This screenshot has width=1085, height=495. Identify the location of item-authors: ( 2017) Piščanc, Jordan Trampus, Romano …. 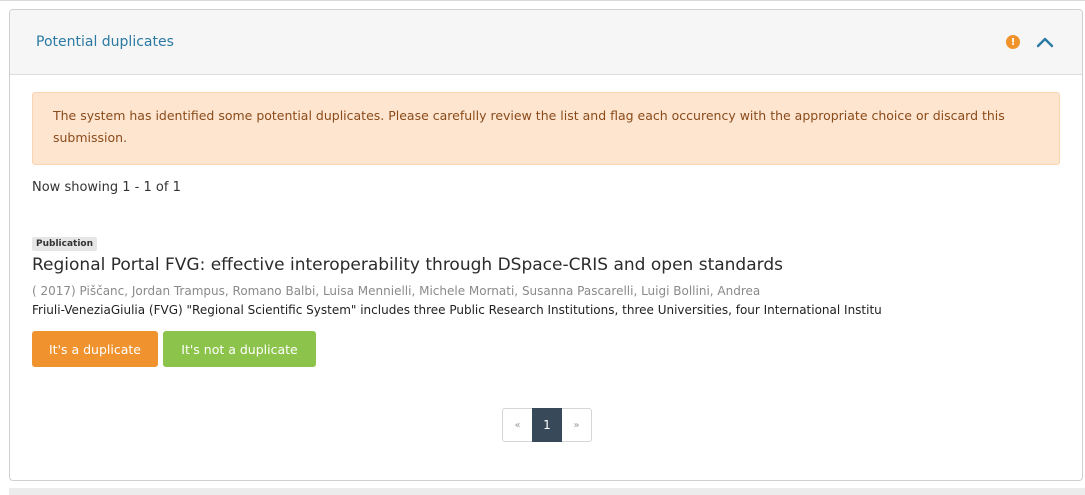
(396, 291).